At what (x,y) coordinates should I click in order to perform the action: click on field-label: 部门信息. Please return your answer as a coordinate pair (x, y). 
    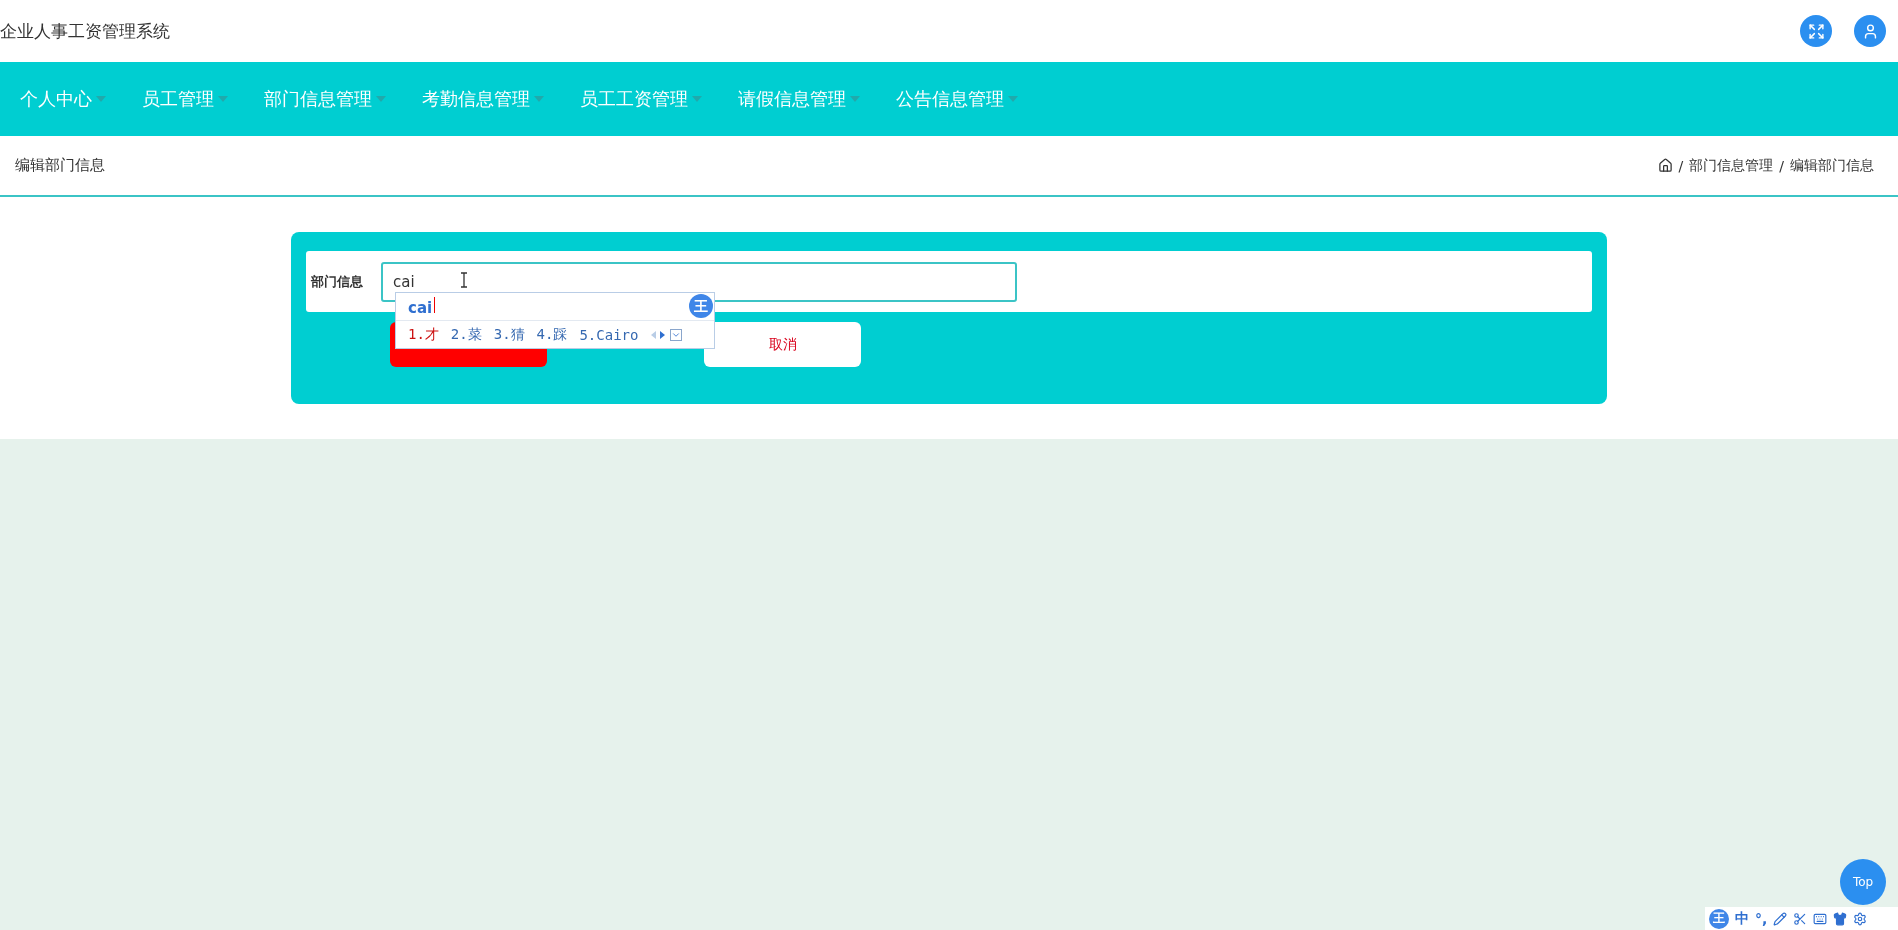
    Looking at the image, I should click on (337, 281).